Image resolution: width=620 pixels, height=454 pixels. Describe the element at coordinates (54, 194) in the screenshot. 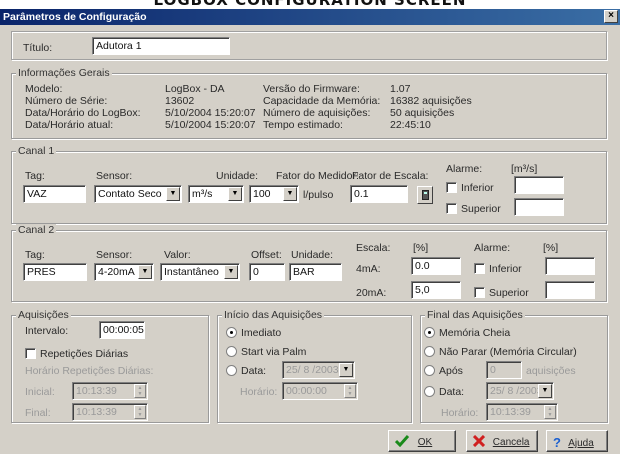

I see `canal1-tag-input: VAZ` at that location.